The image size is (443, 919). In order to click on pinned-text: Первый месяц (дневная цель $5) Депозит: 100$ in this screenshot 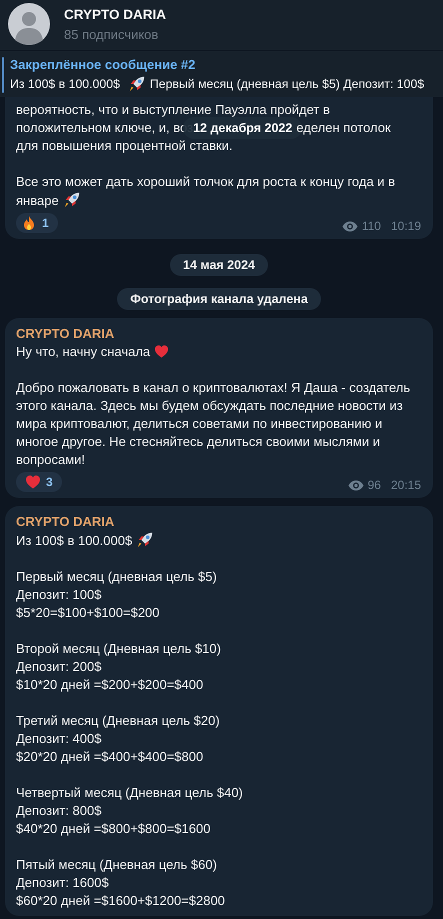, I will do `click(287, 84)`.